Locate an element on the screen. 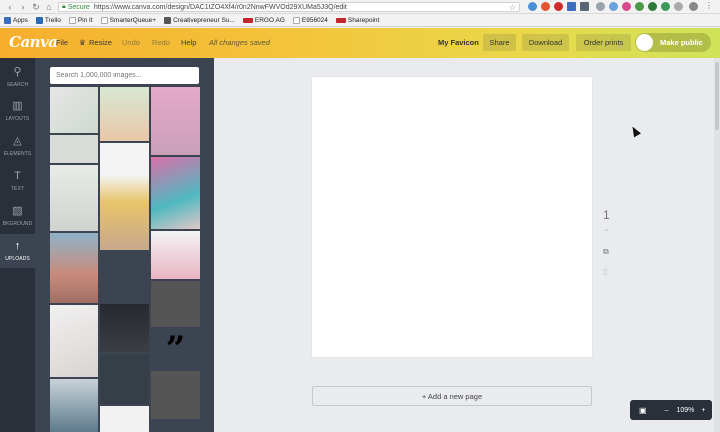 This screenshot has height=432, width=720. redo-button: Redo is located at coordinates (161, 42).